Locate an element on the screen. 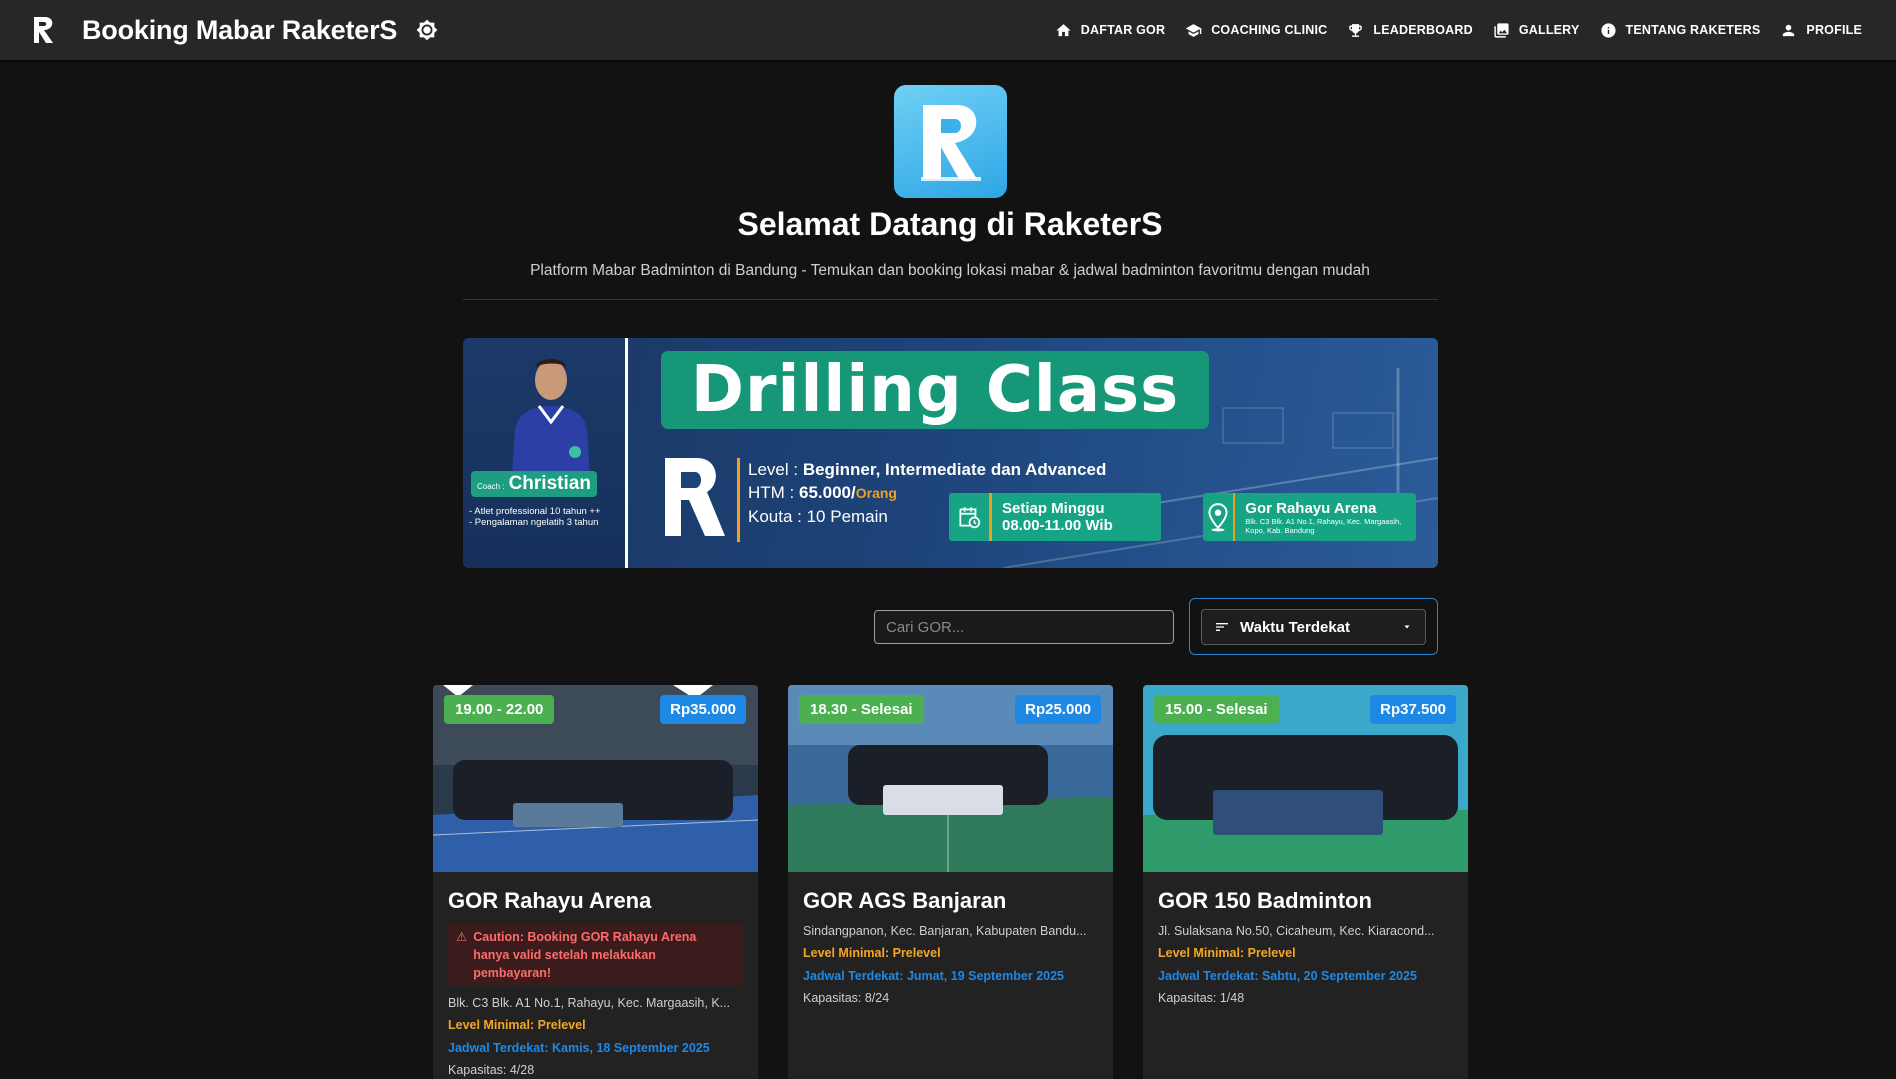 The width and height of the screenshot is (1896, 1079). nav-label: COACHING CLINIC is located at coordinates (1269, 30).